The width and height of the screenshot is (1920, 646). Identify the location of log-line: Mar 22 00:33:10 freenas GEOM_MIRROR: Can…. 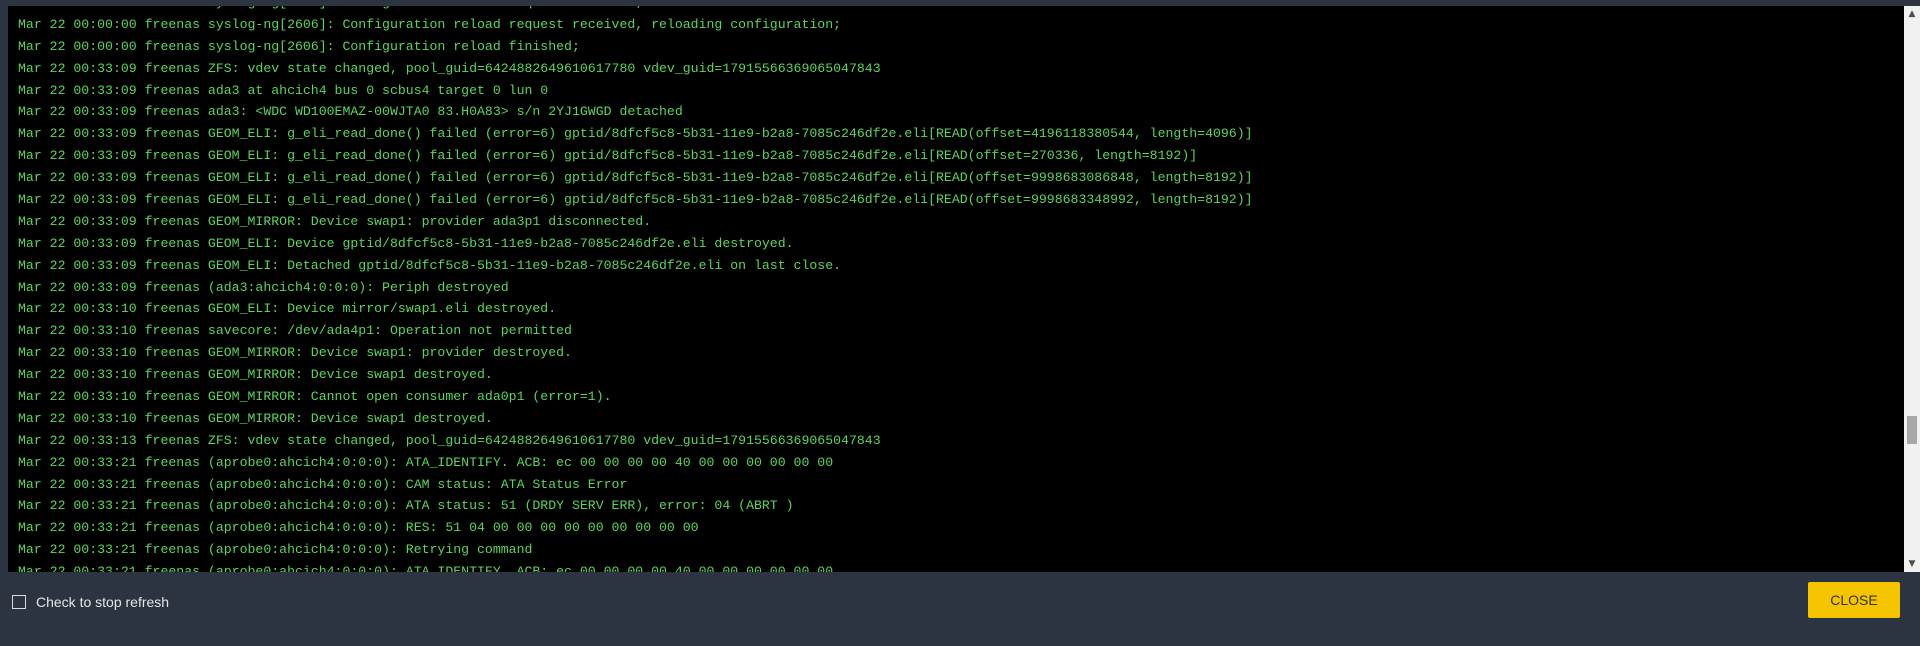
(315, 397).